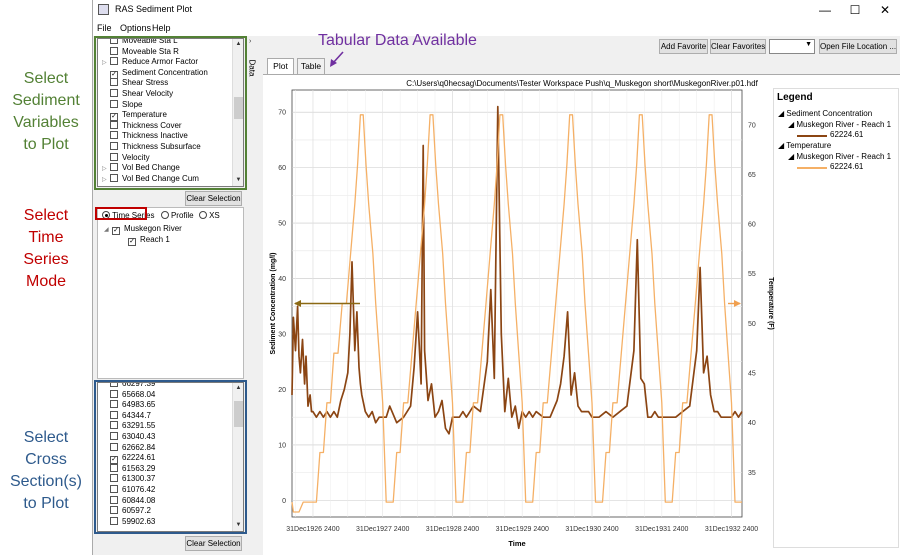 This screenshot has width=900, height=555. I want to click on tab-table: Table, so click(311, 66).